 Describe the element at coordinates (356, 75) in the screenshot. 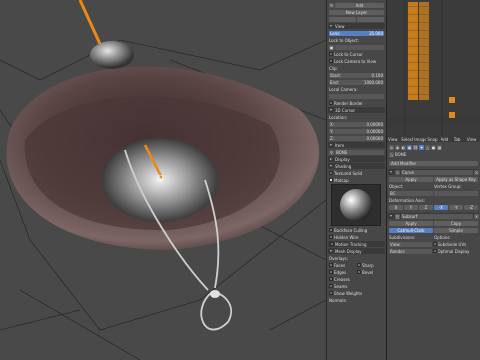

I see `clip-start-field: Start: 0.100` at that location.